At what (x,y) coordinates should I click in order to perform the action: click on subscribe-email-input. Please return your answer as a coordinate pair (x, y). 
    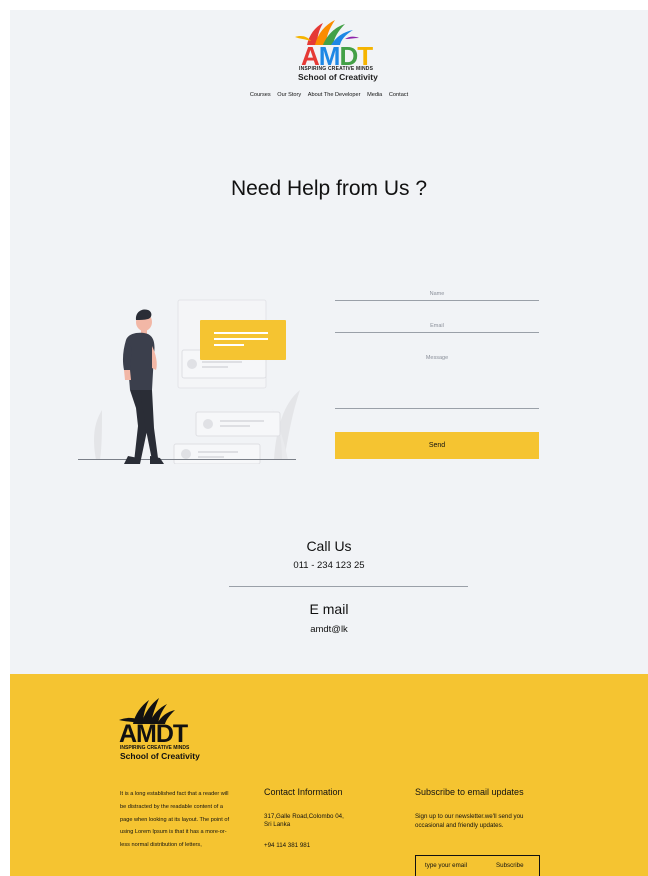
    Looking at the image, I should click on (456, 865).